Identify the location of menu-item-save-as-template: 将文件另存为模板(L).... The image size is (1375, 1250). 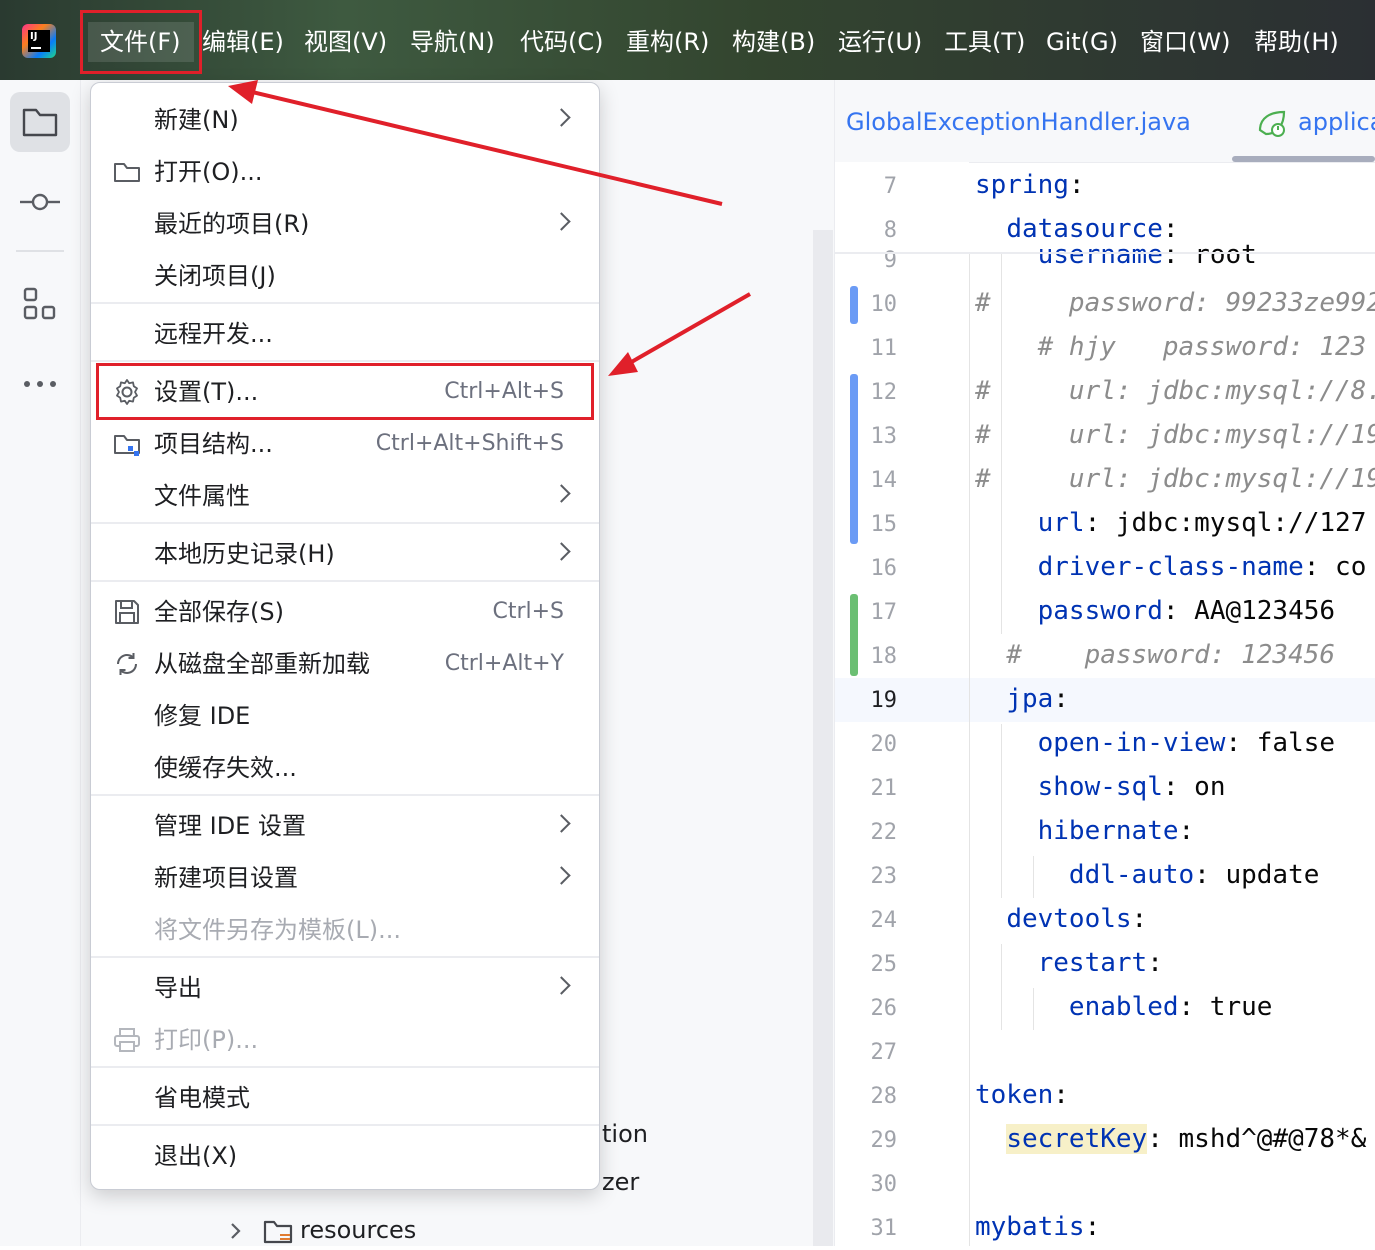
(277, 930).